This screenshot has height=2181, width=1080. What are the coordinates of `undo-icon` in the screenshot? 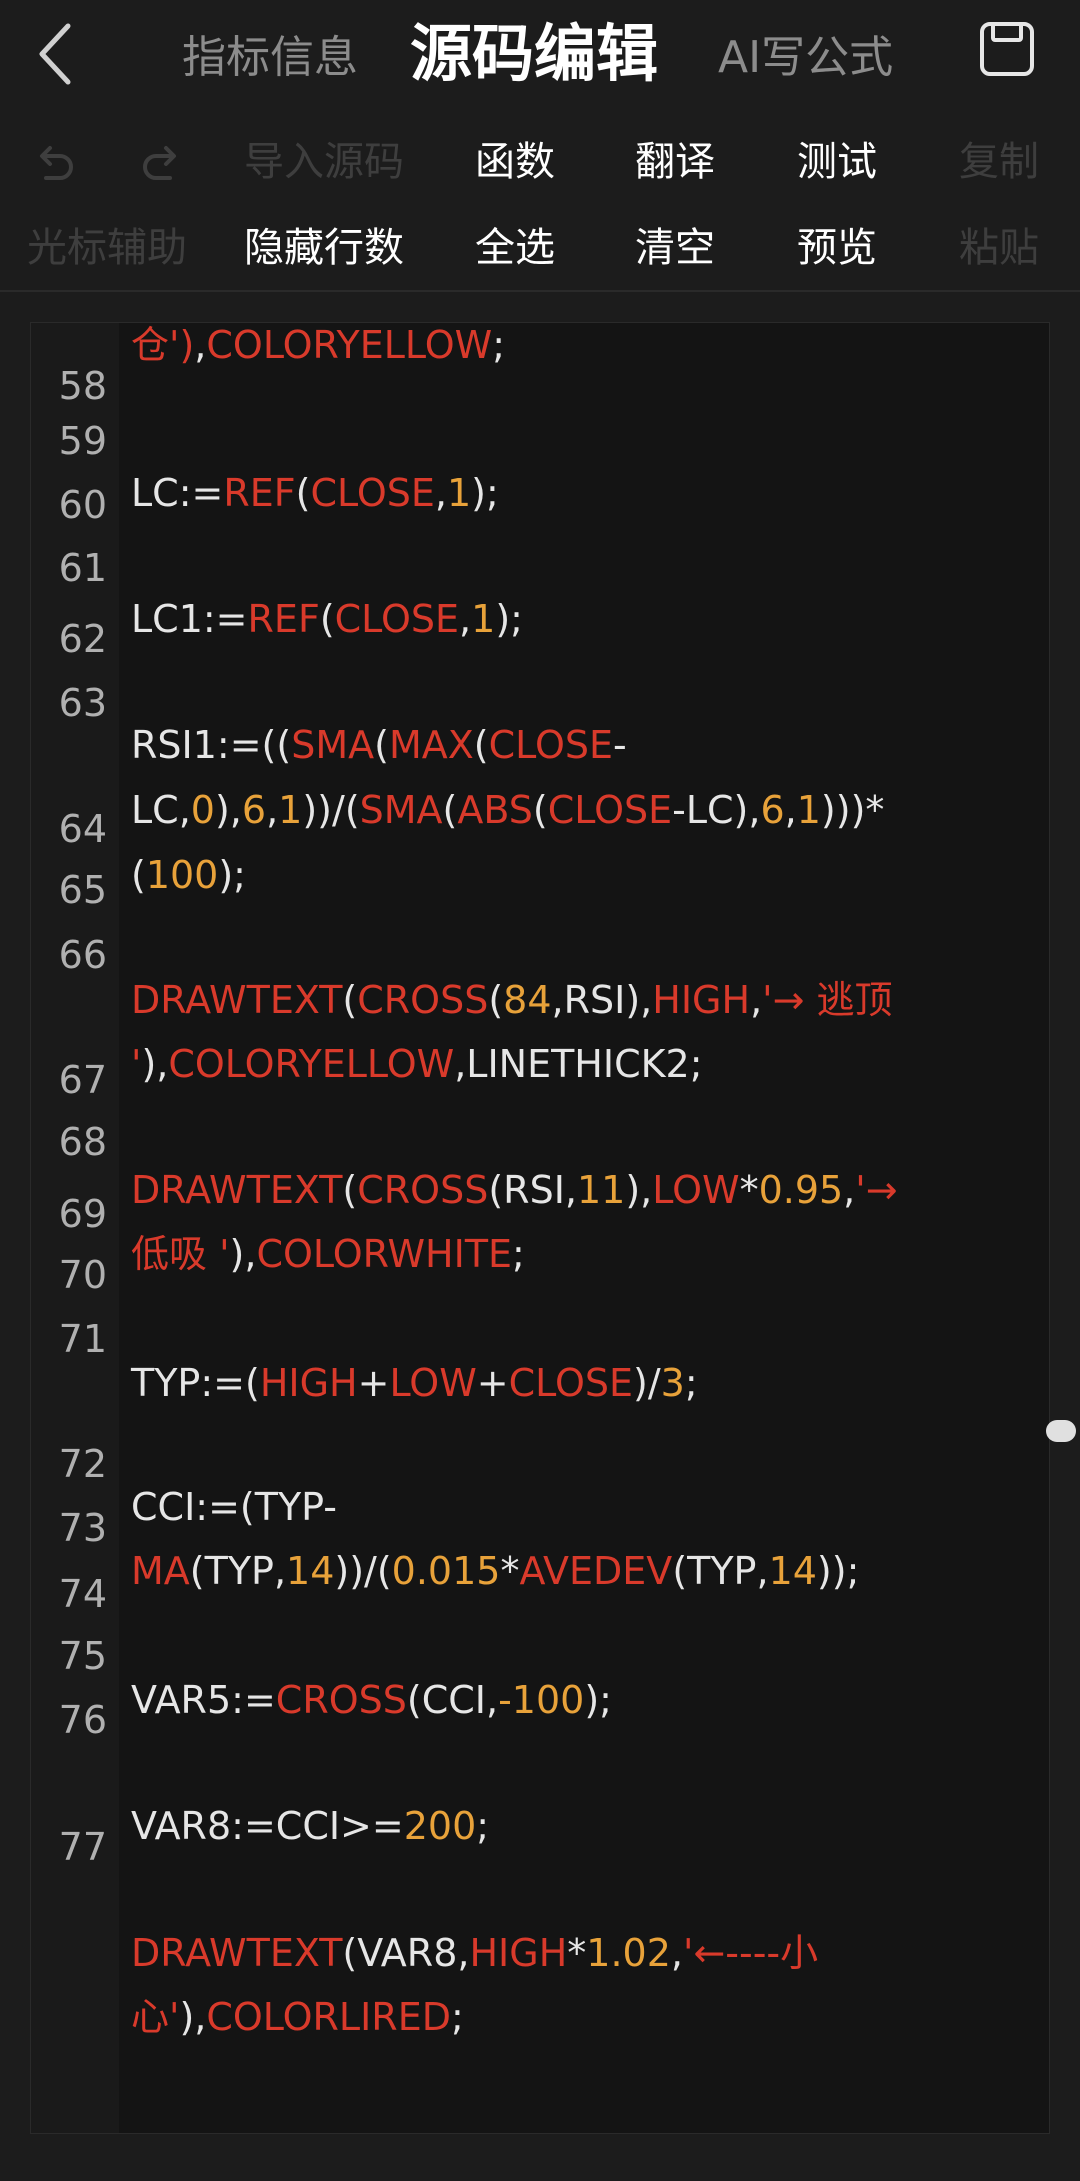 It's located at (56, 163).